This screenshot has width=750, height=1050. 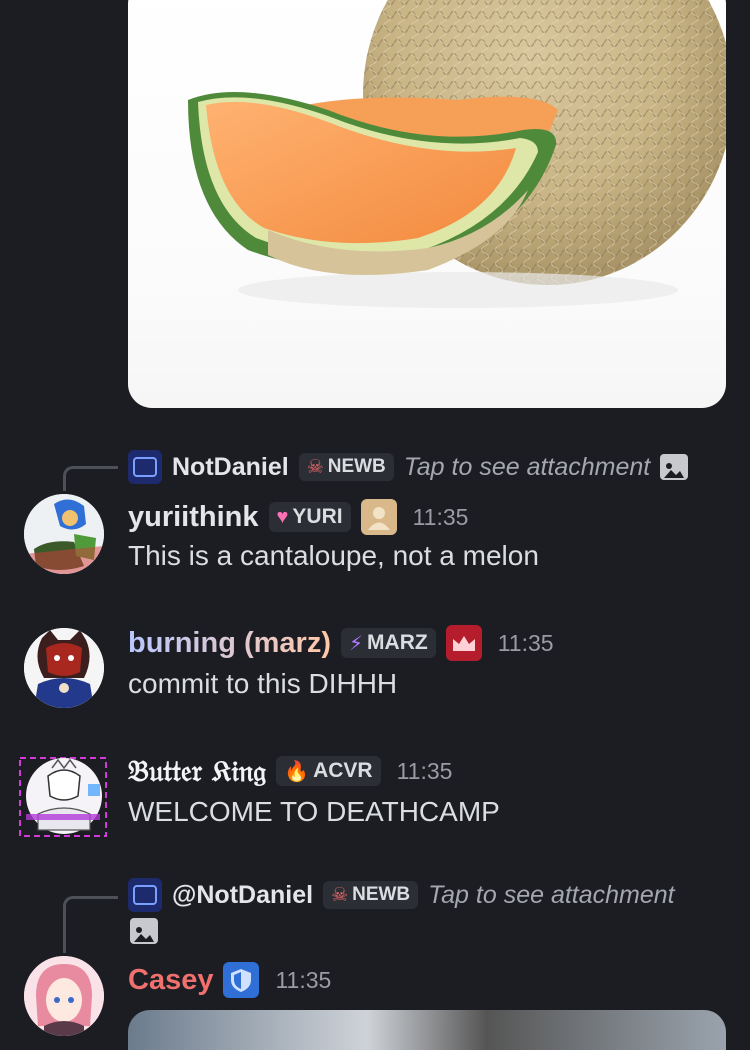 What do you see at coordinates (314, 811) in the screenshot?
I see `message-text: WELCOME TO DEATHCAMP` at bounding box center [314, 811].